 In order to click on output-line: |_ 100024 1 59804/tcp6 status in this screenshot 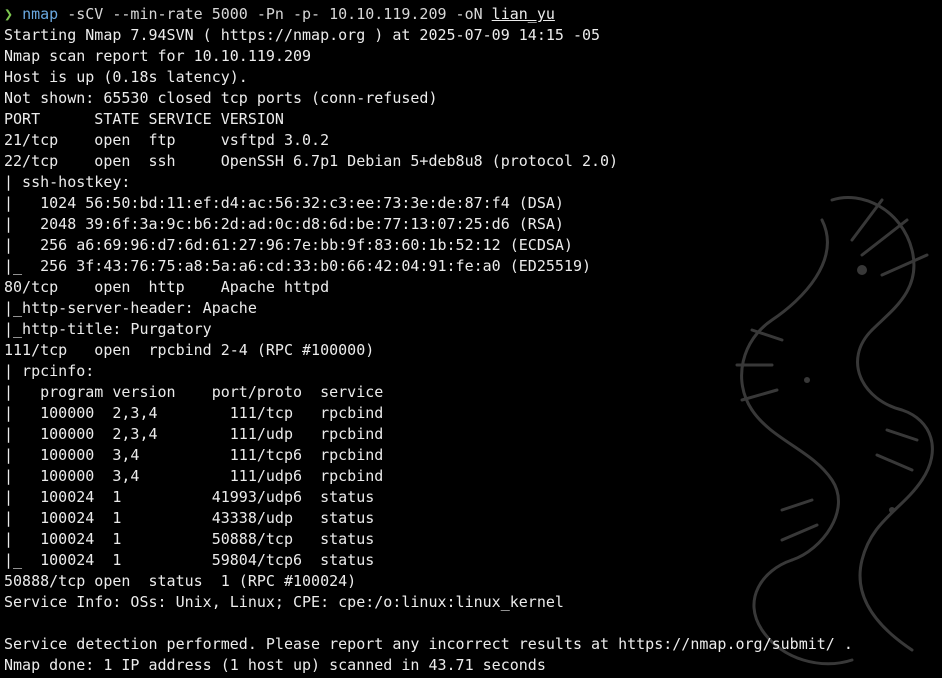, I will do `click(189, 560)`.